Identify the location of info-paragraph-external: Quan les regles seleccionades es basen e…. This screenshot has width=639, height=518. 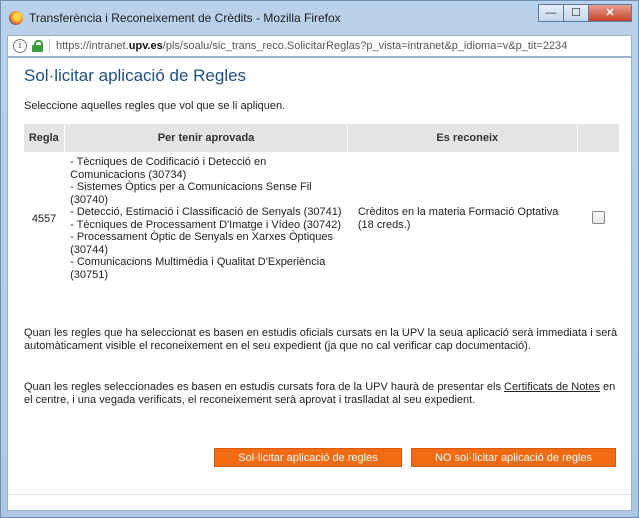
(324, 393).